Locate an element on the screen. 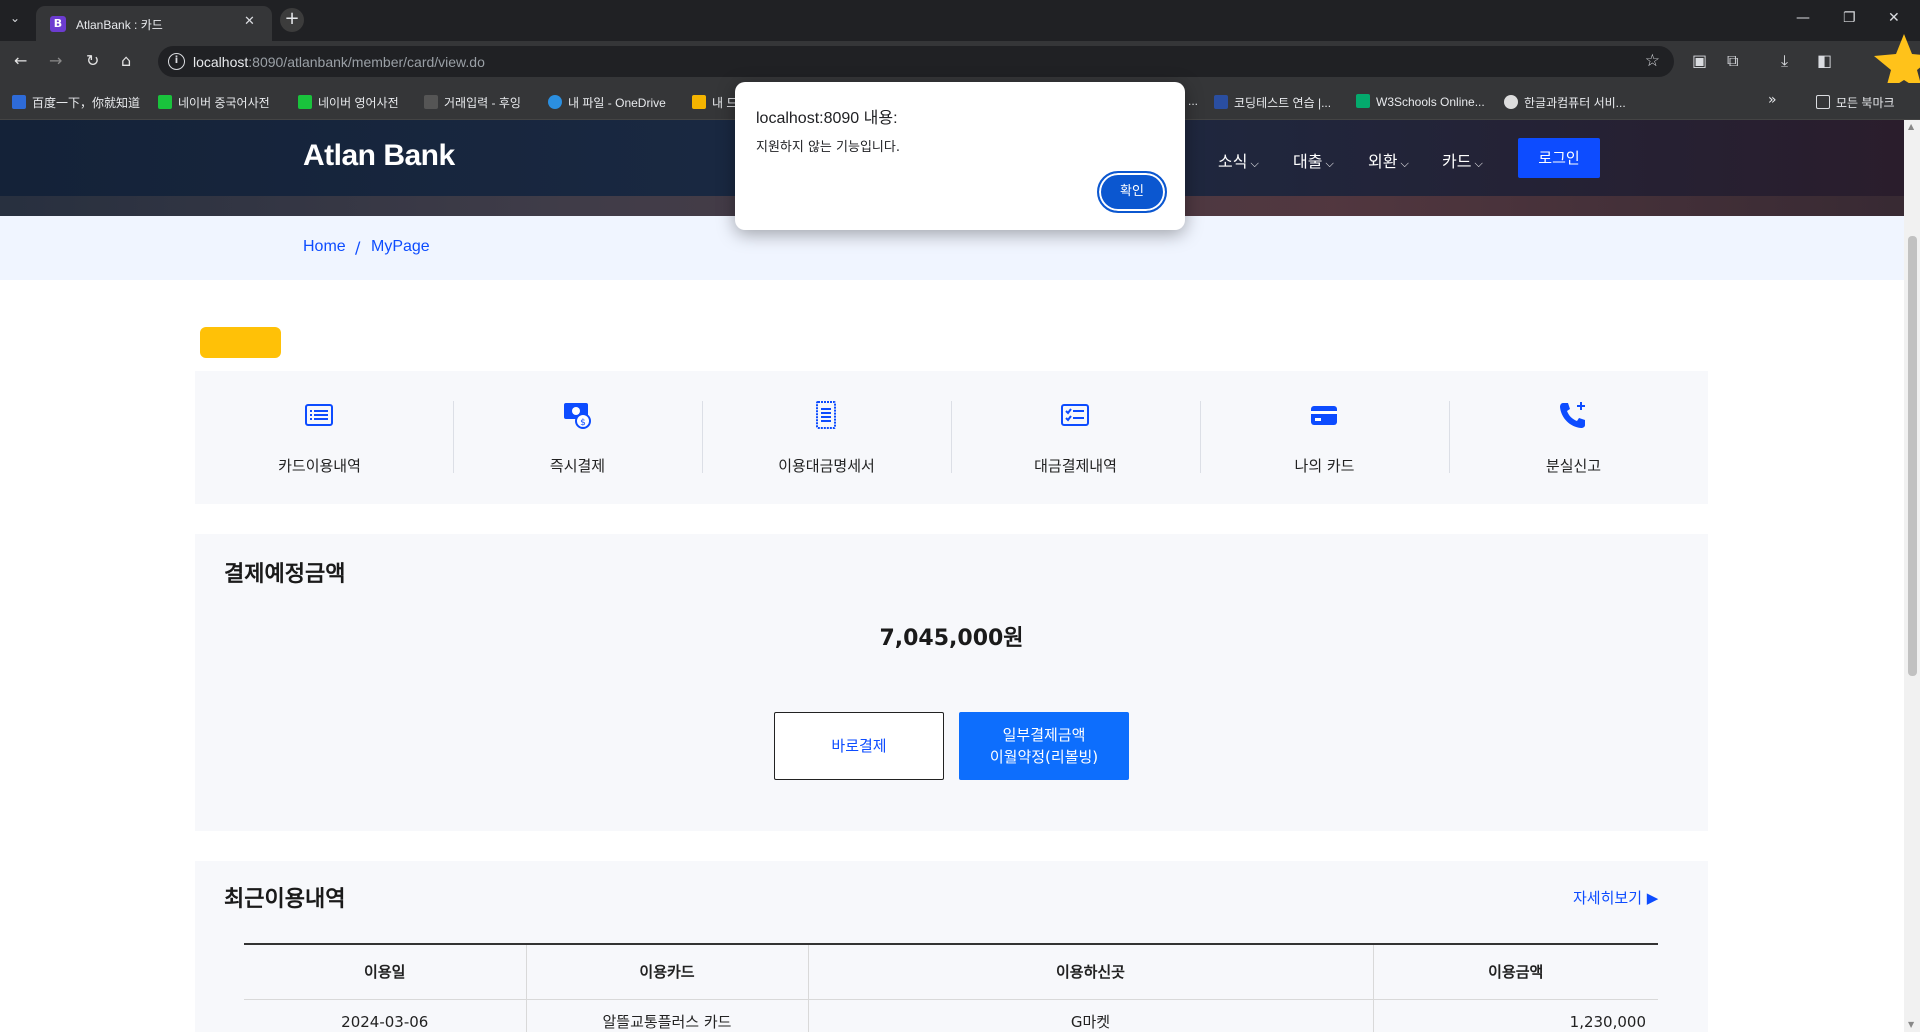 Image resolution: width=1920 pixels, height=1032 pixels. quick-menu-label: 분실신고 is located at coordinates (1573, 466).